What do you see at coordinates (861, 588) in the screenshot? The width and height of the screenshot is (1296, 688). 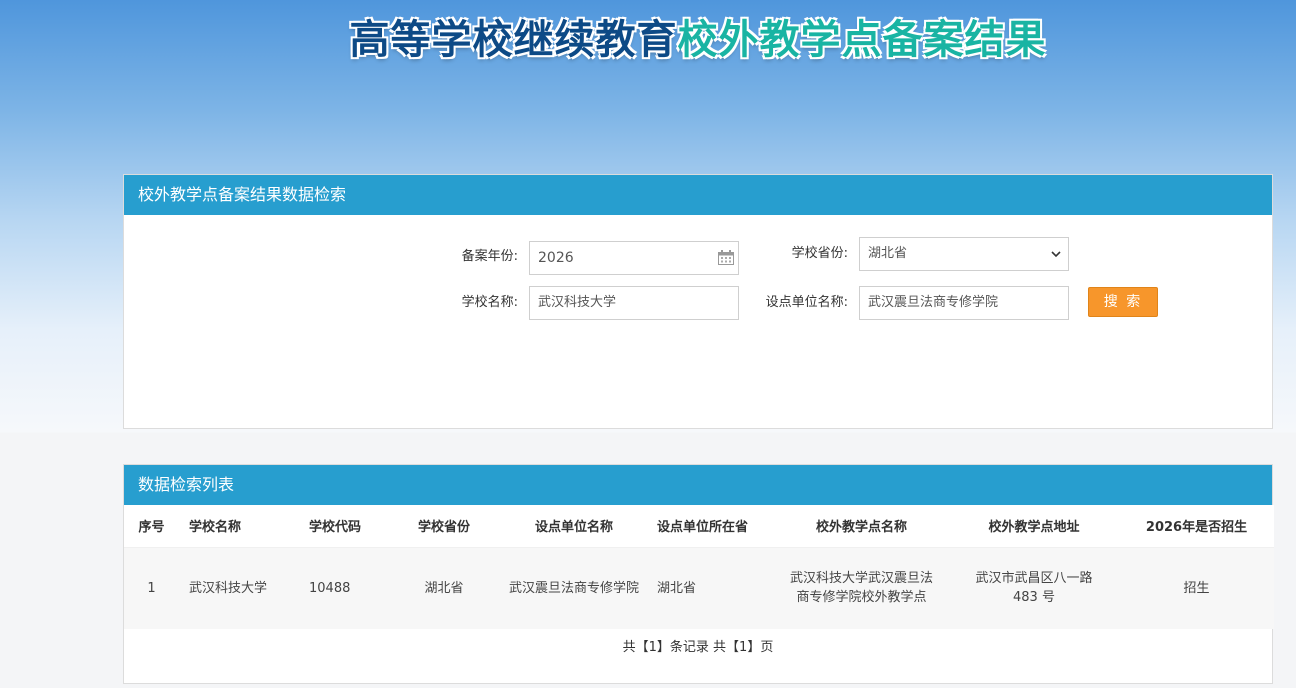 I see `cell-site-name: 武汉科技大学武汉震旦法商专修学院校外教学点` at bounding box center [861, 588].